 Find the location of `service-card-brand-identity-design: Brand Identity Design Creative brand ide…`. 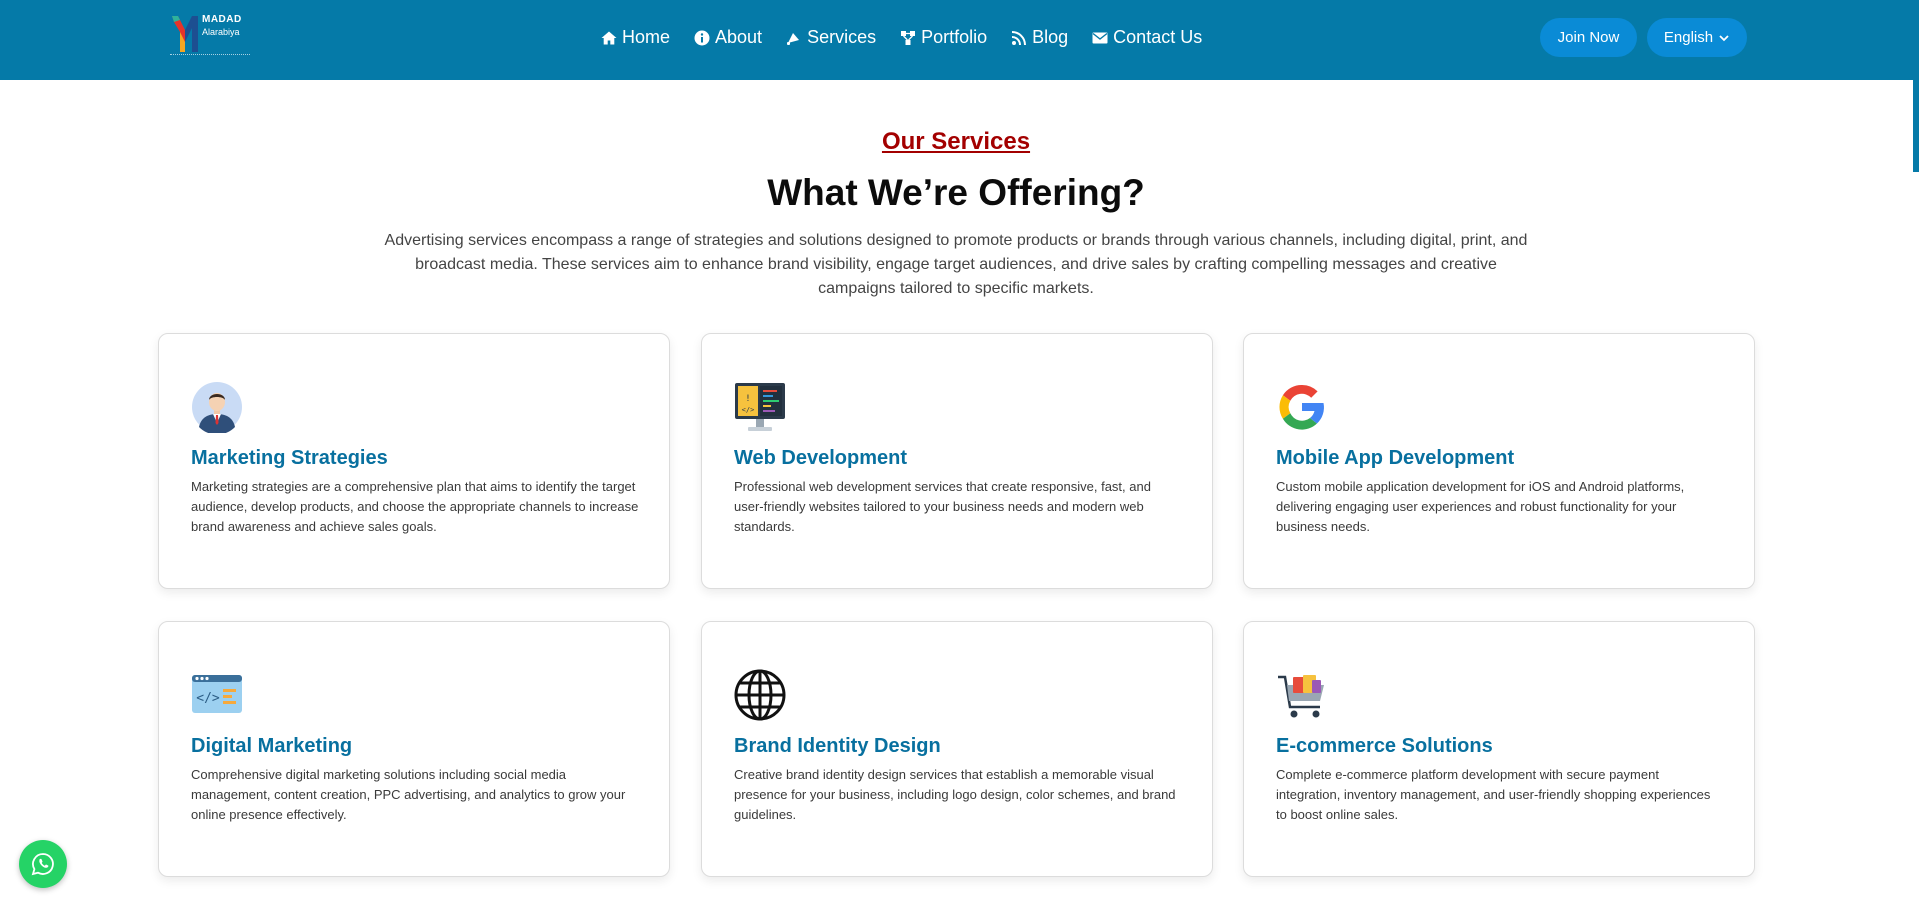

service-card-brand-identity-design: Brand Identity Design Creative brand ide… is located at coordinates (957, 749).